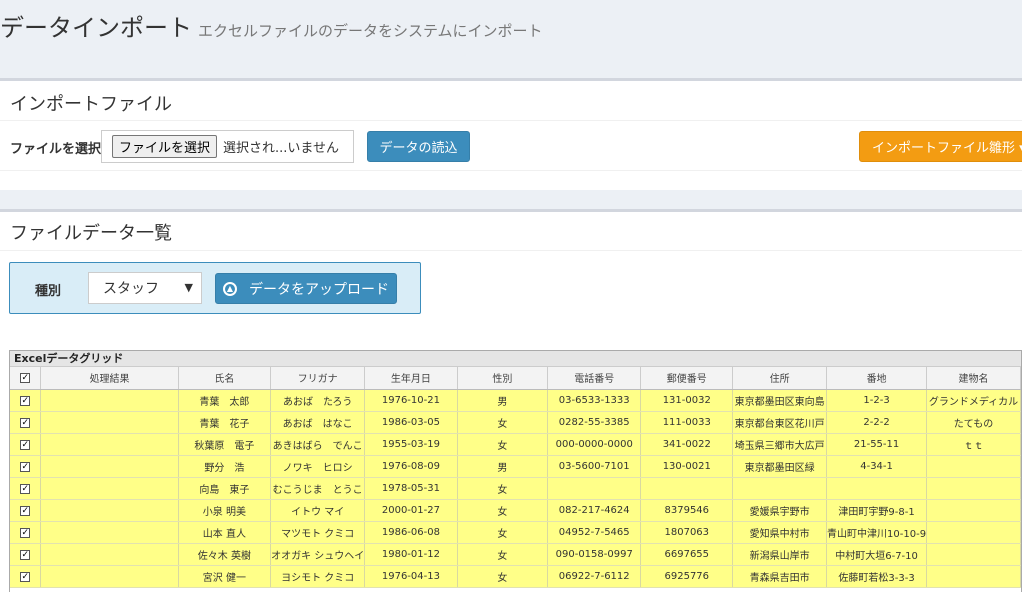 The width and height of the screenshot is (1022, 592). I want to click on table-cell: 000-0000-0000, so click(594, 444).